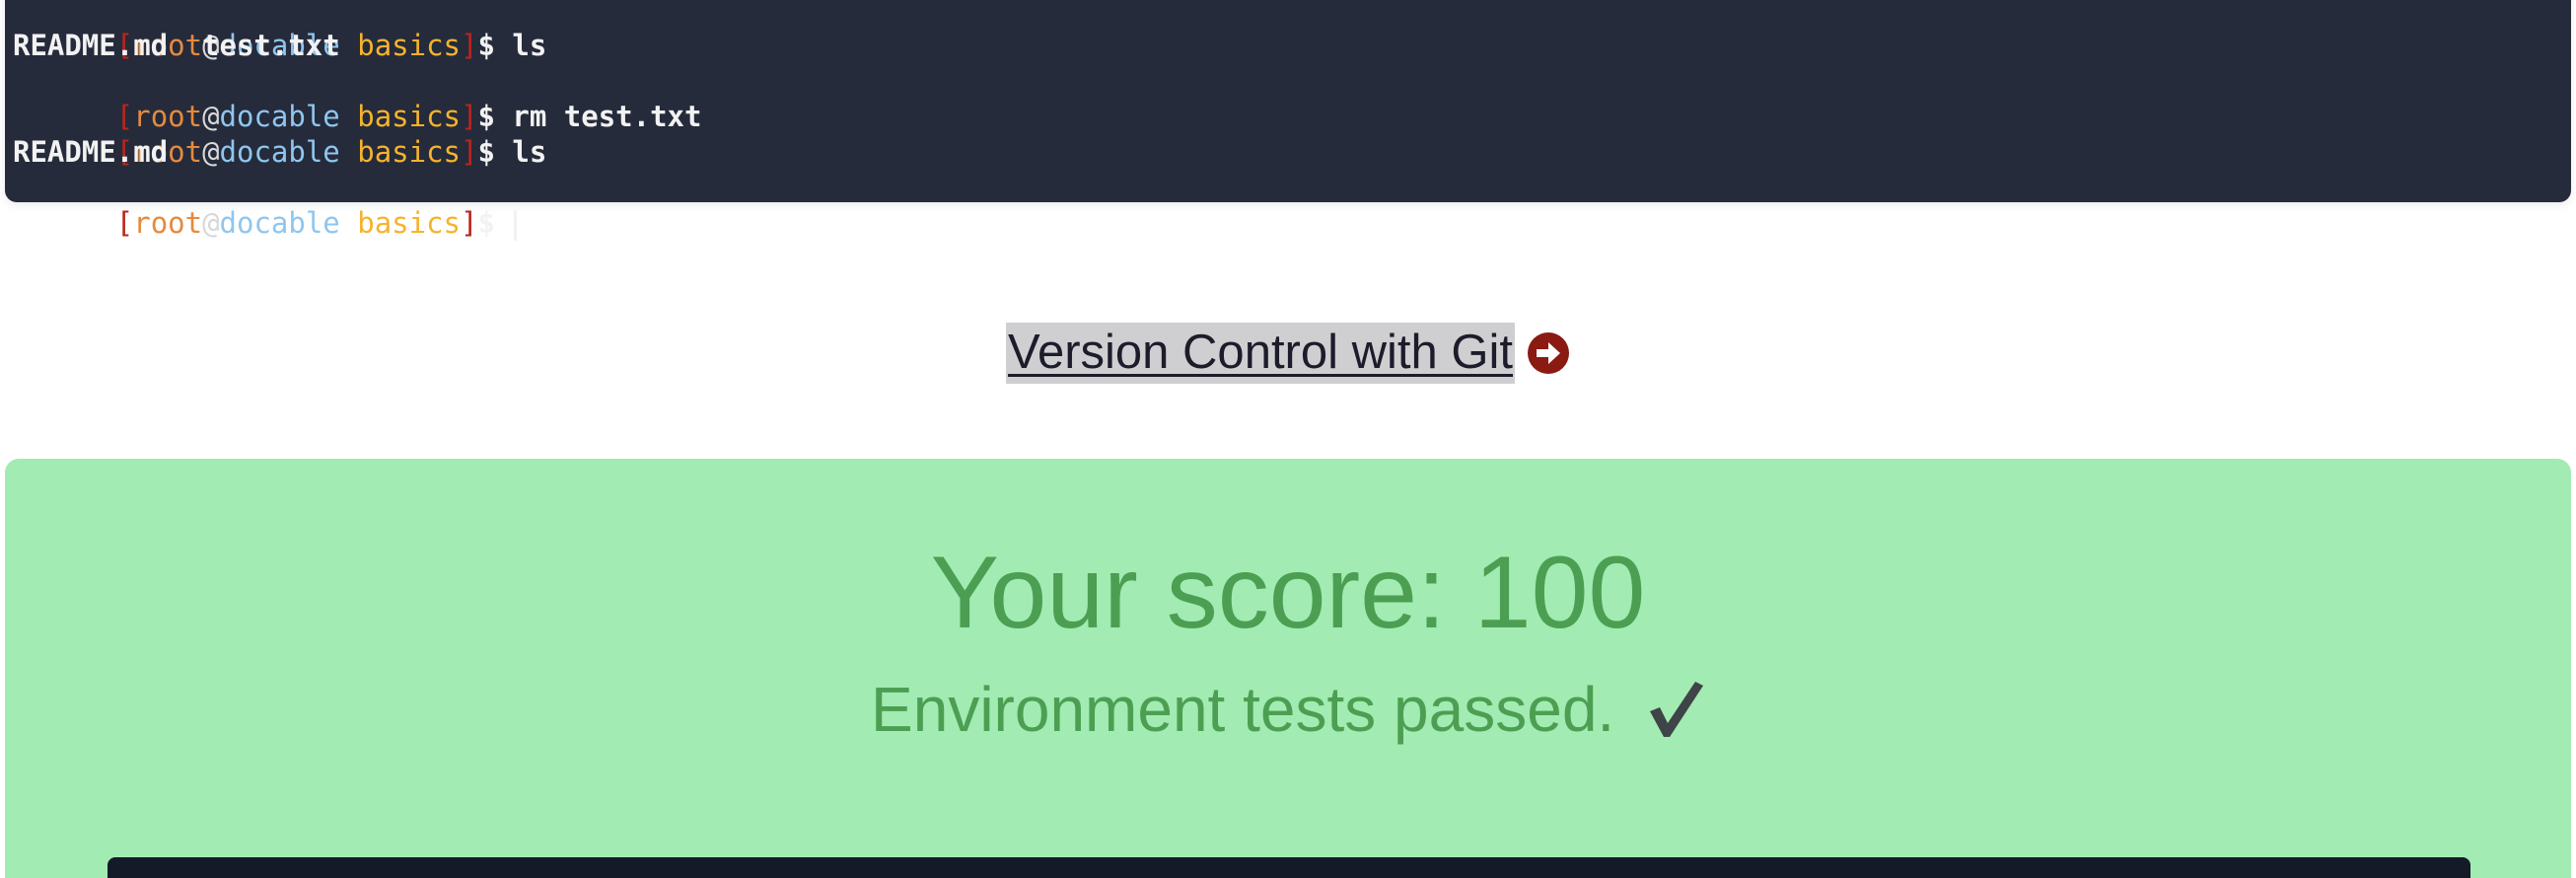 The height and width of the screenshot is (878, 2576). I want to click on score-status-text: Environment tests passed., so click(1243, 709).